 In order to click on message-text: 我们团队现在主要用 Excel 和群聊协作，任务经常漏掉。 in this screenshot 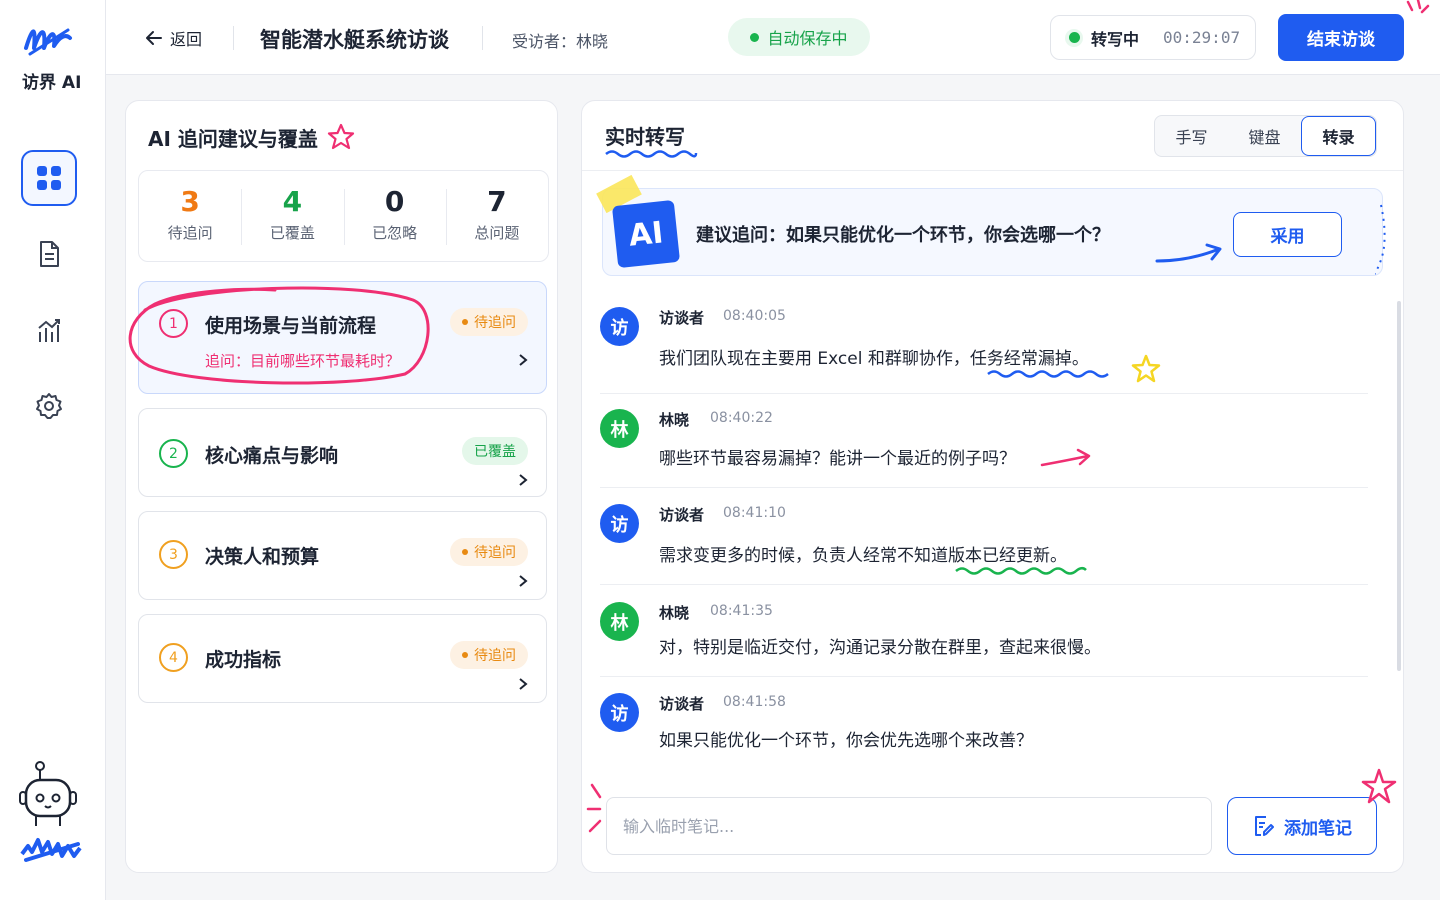, I will do `click(874, 359)`.